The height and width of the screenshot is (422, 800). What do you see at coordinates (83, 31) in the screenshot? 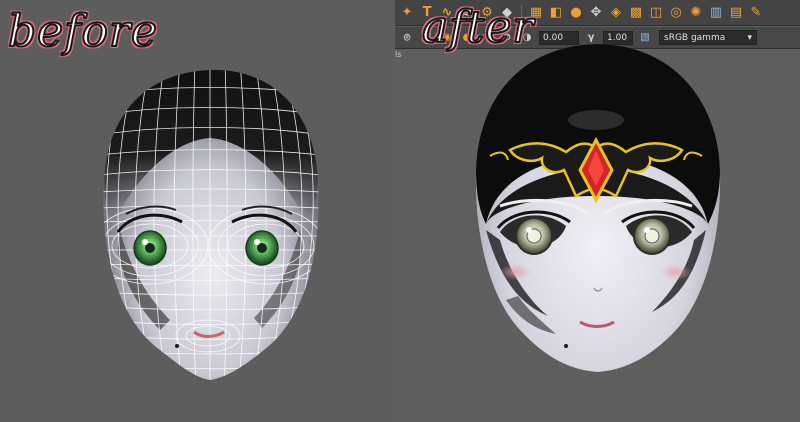
I see `before-label: before` at bounding box center [83, 31].